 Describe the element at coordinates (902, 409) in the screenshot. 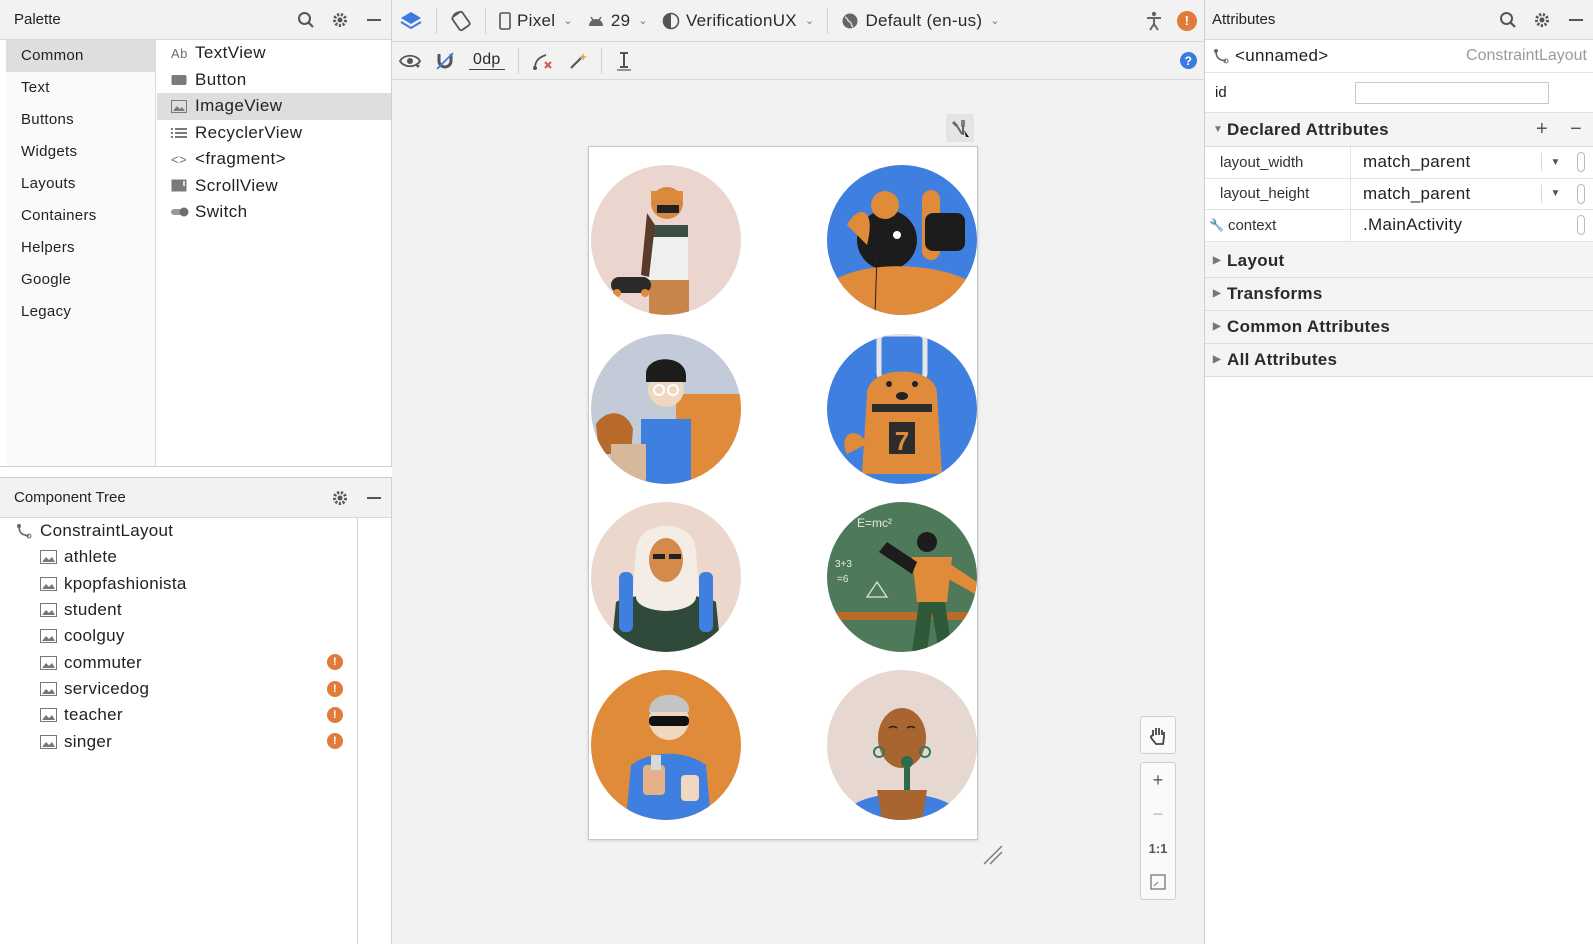

I see `image-servicedog: 7` at that location.